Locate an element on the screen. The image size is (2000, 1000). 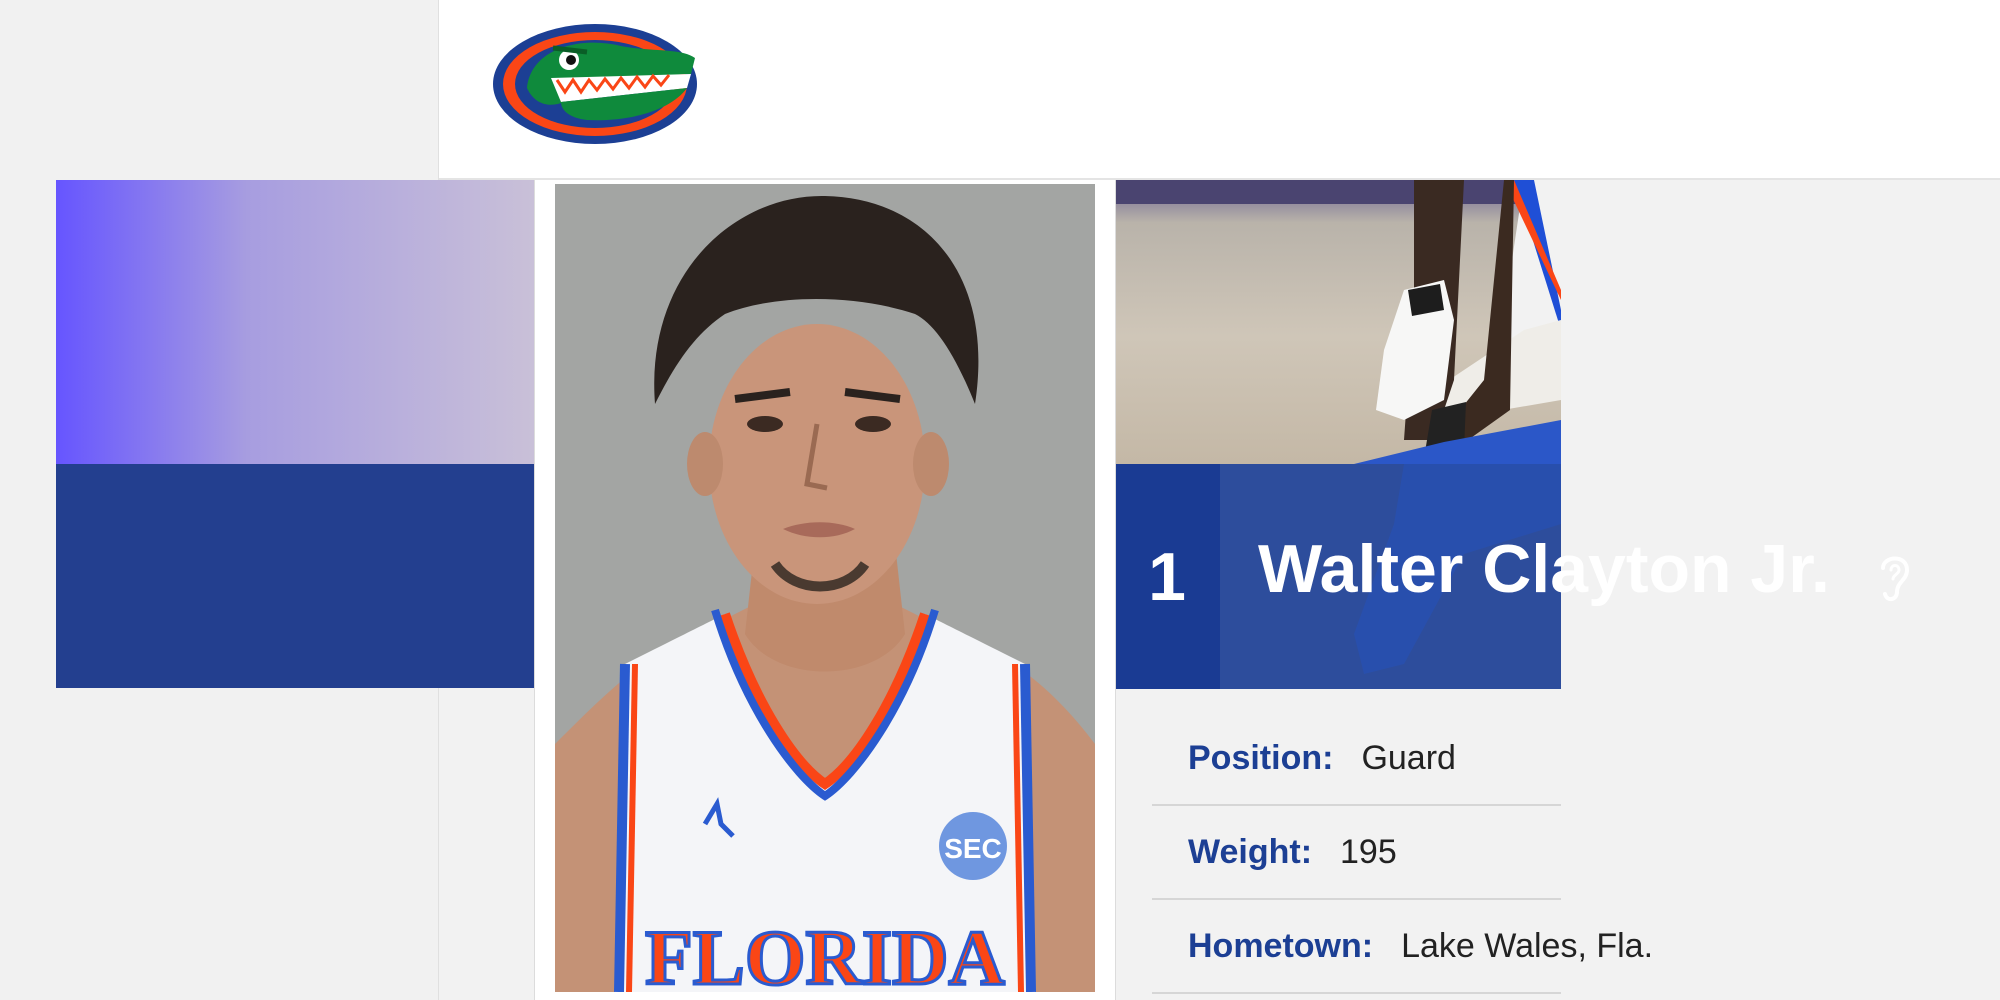
ear-icon is located at coordinates (1895, 576).